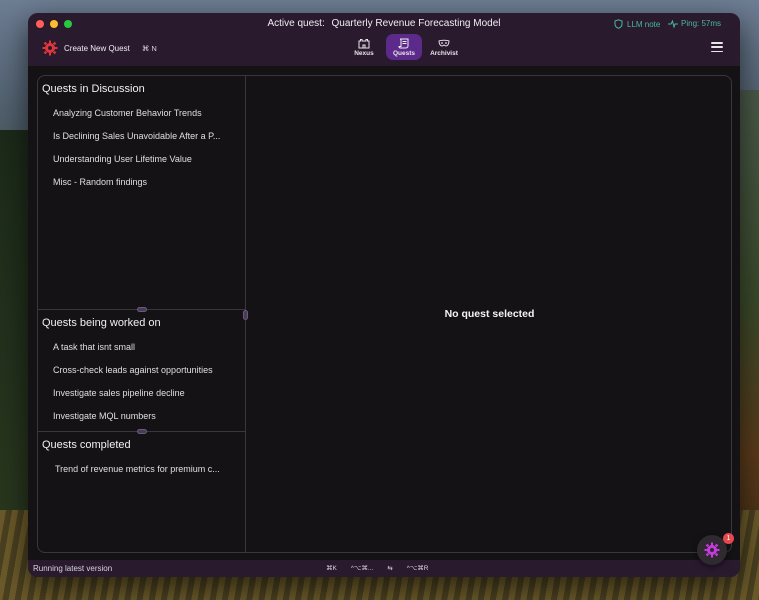 This screenshot has height=600, width=759. I want to click on castle-icon, so click(364, 43).